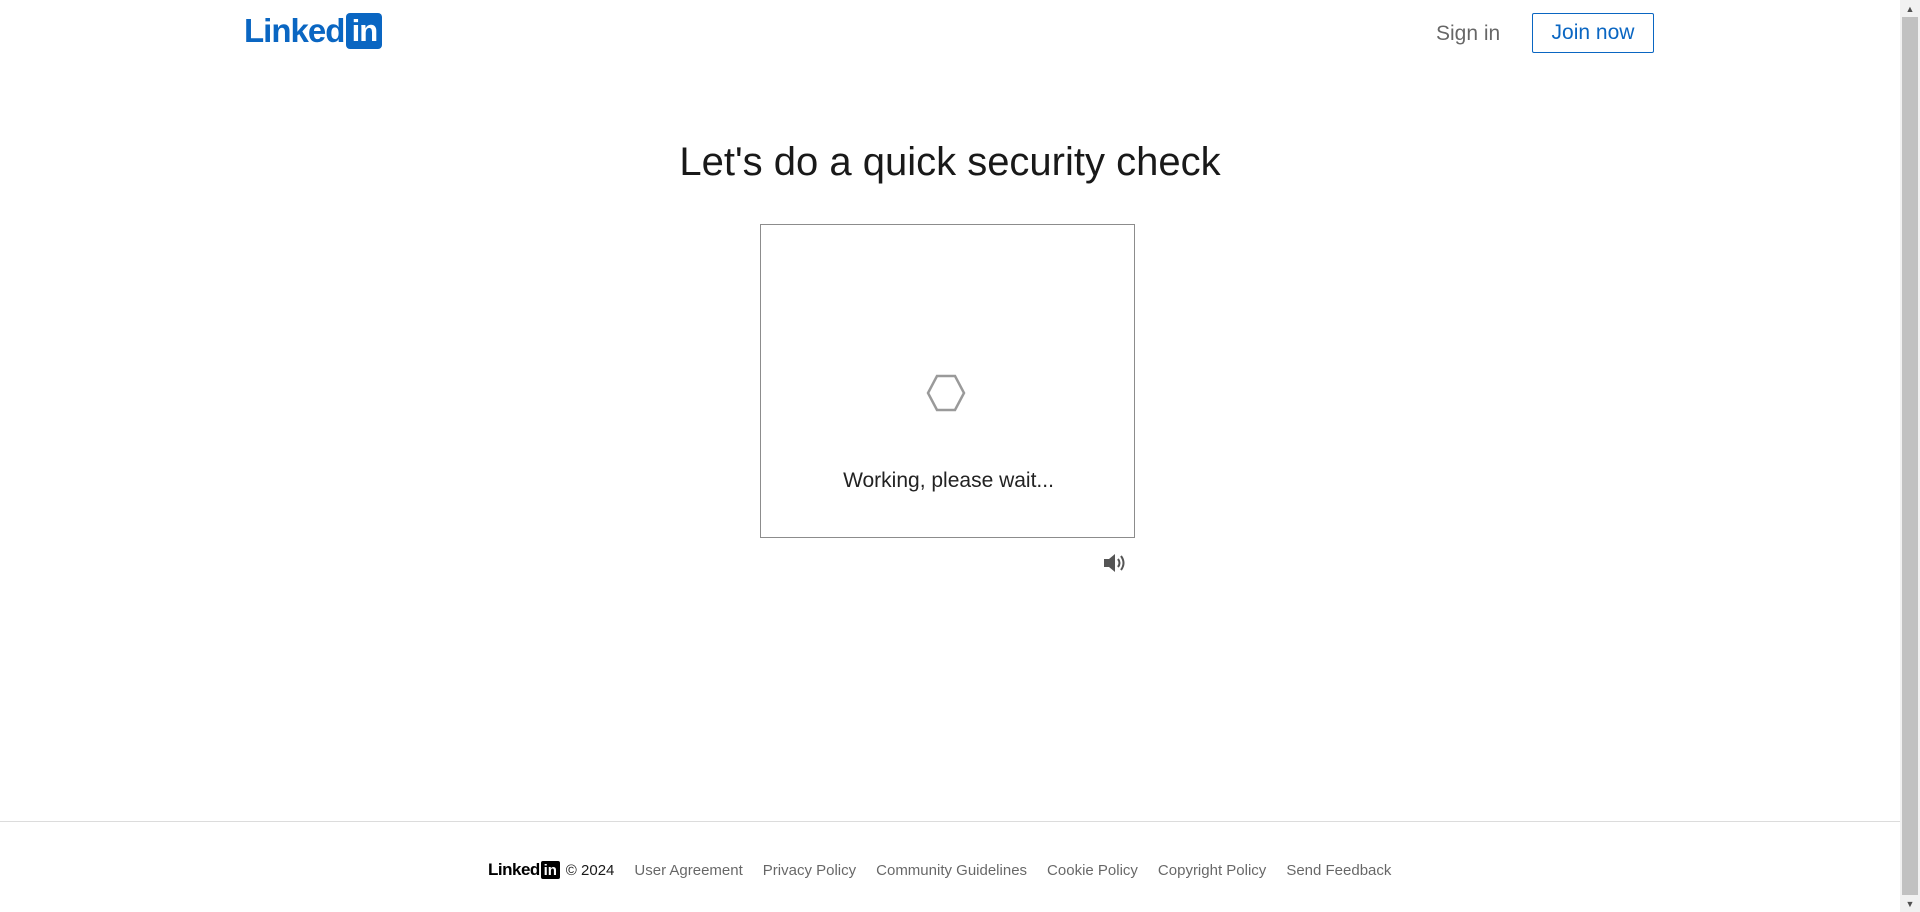 This screenshot has height=912, width=1920. I want to click on linkedin-logo: Linked in, so click(313, 30).